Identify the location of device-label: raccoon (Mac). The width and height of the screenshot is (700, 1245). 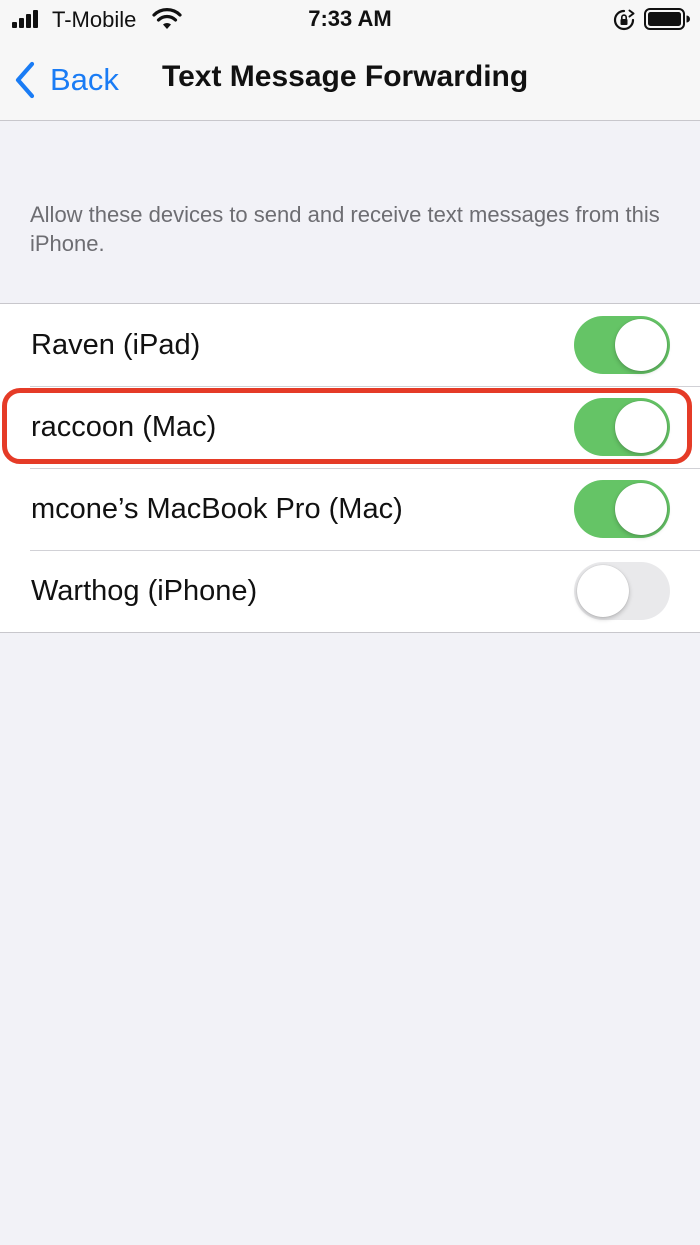
(124, 427).